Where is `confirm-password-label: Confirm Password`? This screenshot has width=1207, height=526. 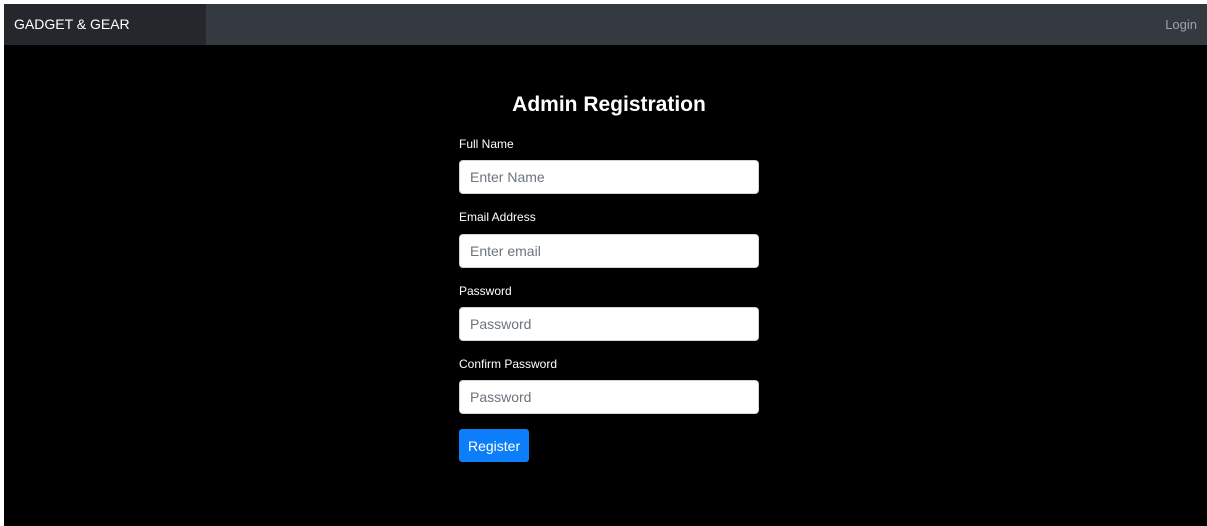 confirm-password-label: Confirm Password is located at coordinates (508, 364).